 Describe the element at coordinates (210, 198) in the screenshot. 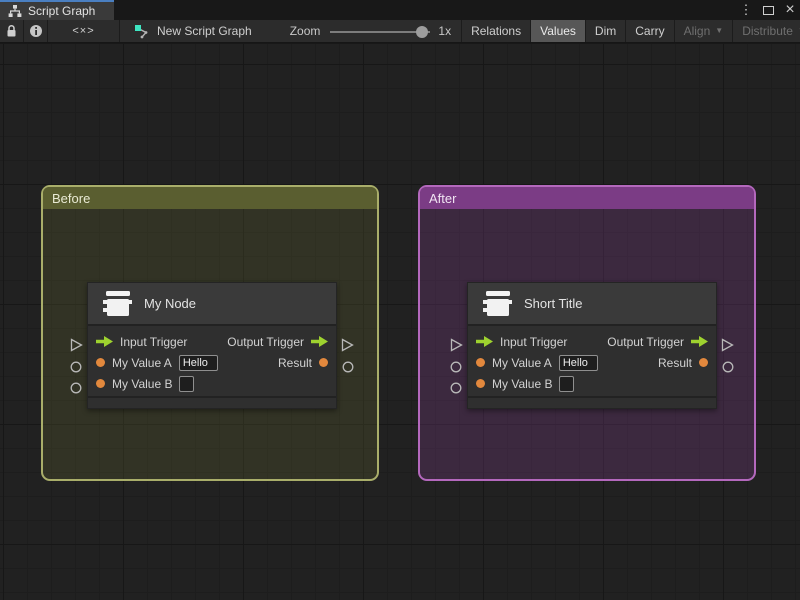

I see `group-before-header: Before` at that location.